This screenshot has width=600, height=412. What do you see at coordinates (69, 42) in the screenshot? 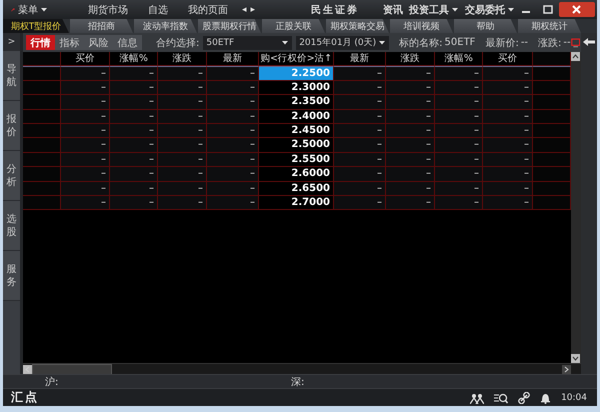
I see `tab: 指标` at bounding box center [69, 42].